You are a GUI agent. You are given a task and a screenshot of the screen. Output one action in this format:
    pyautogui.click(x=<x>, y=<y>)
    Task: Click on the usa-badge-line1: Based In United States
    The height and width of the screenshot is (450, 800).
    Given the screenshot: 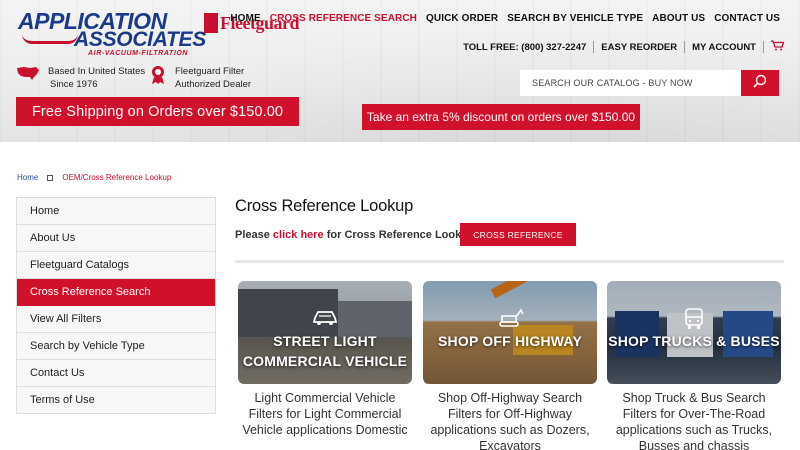 What is the action you would take?
    pyautogui.click(x=97, y=71)
    